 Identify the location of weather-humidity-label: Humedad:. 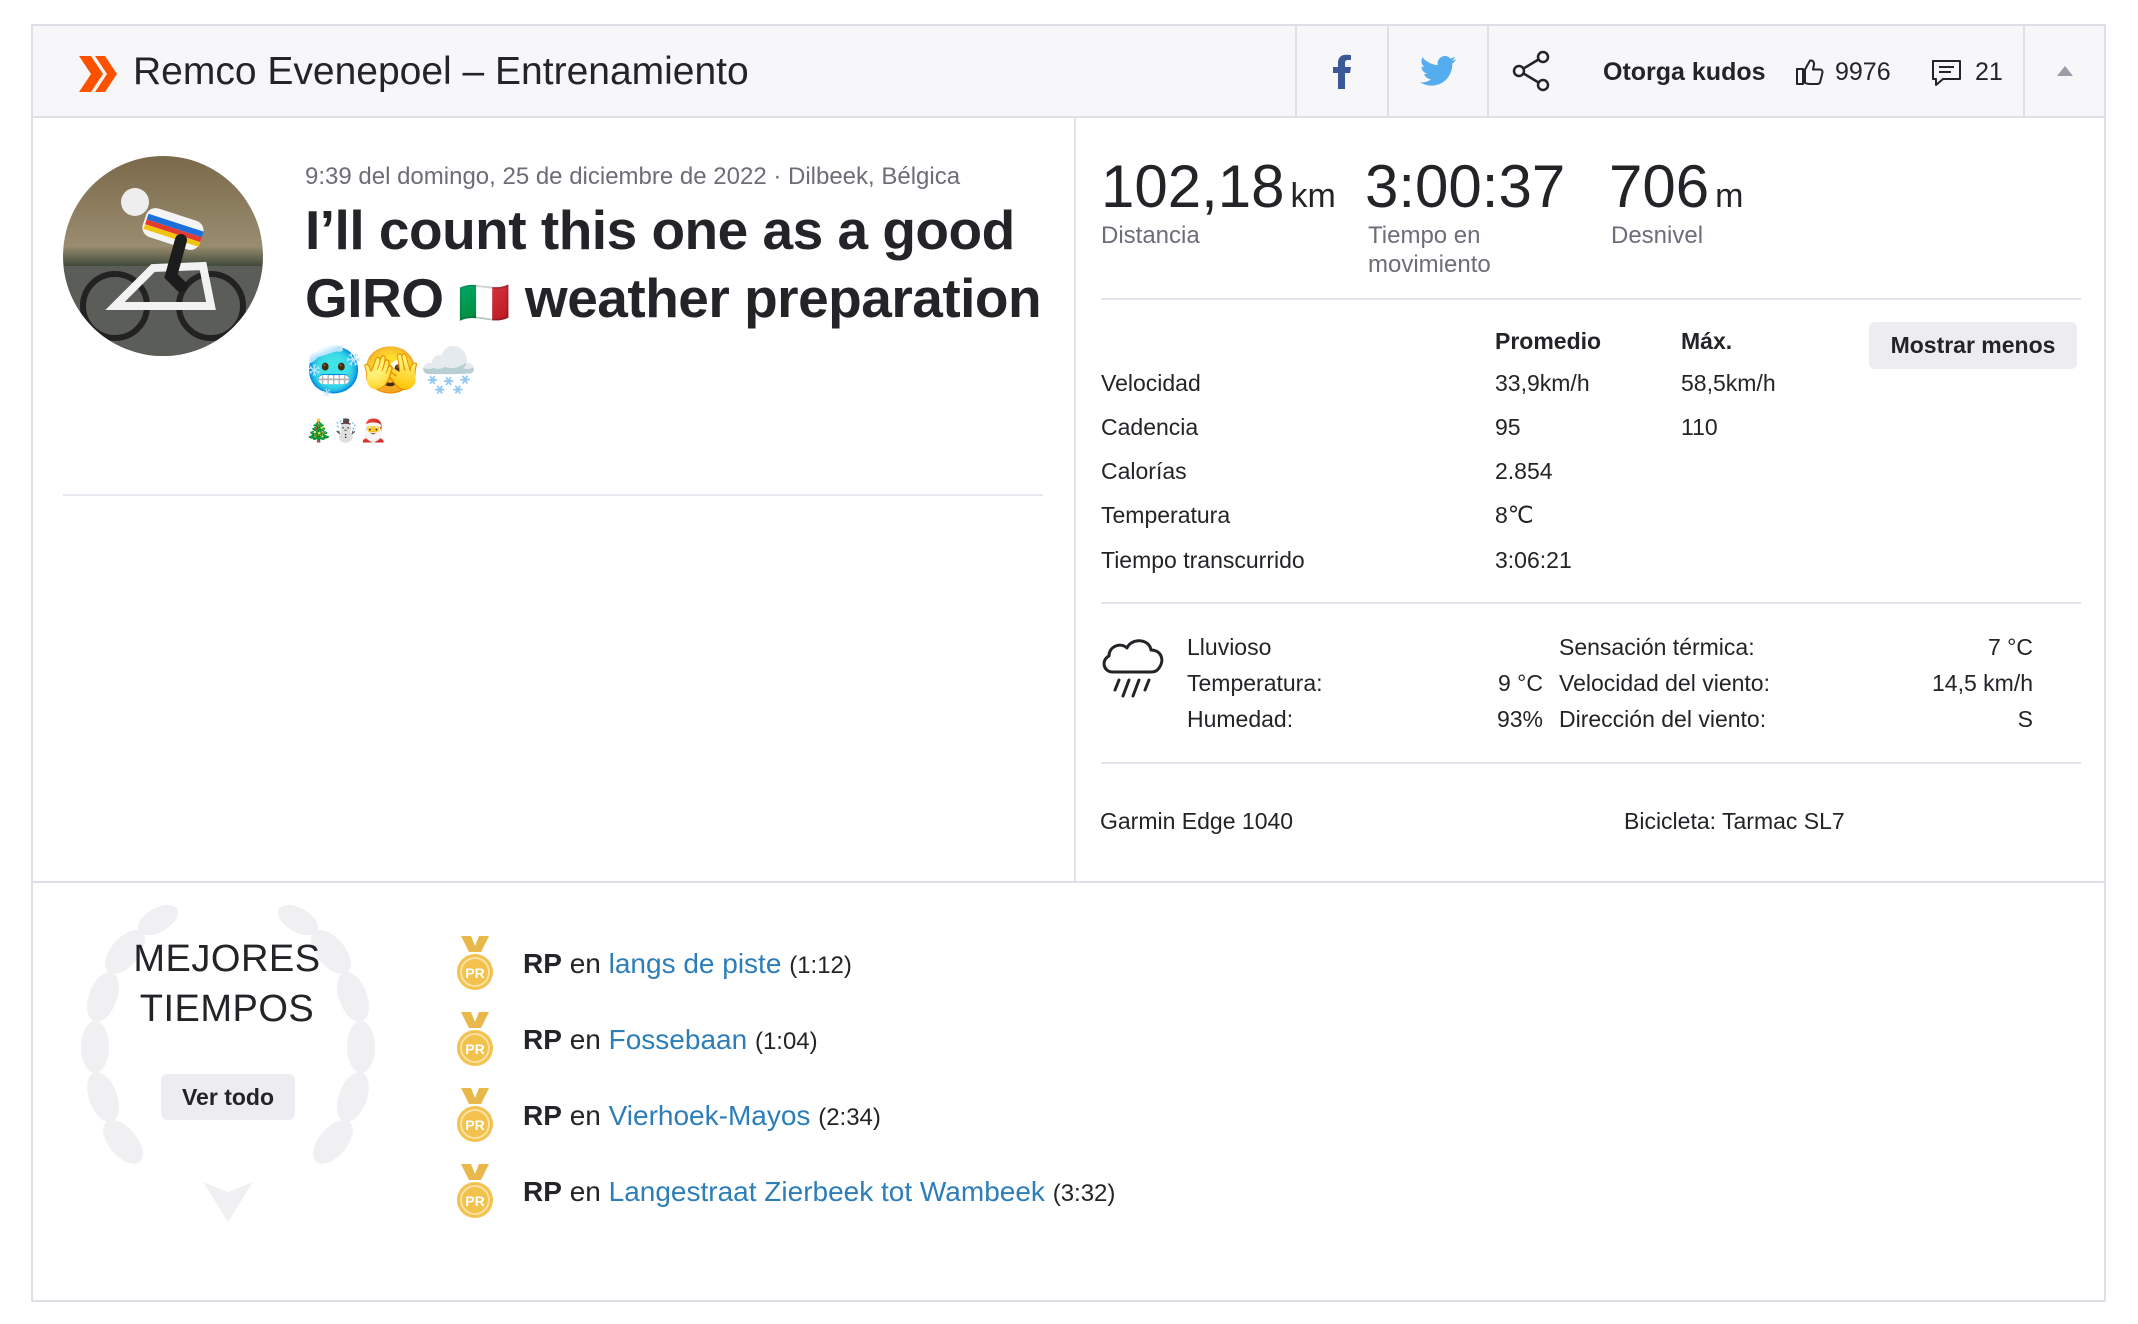
(1240, 719).